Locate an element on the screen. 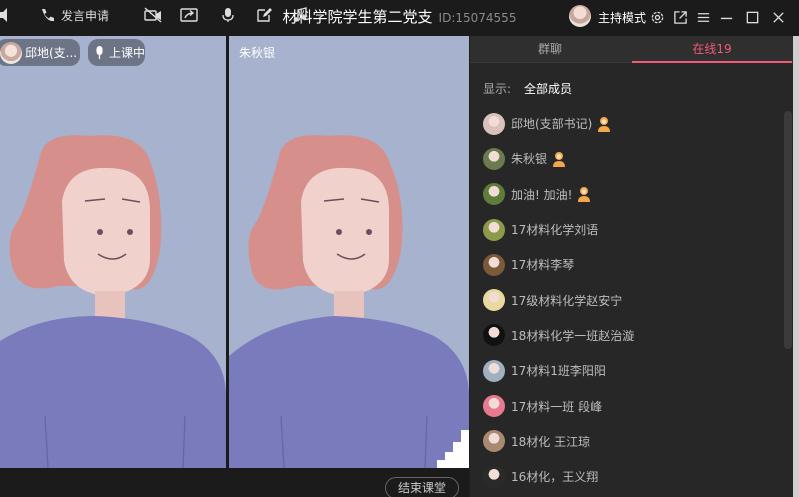  speak-request-label: 发言申请 is located at coordinates (85, 15).